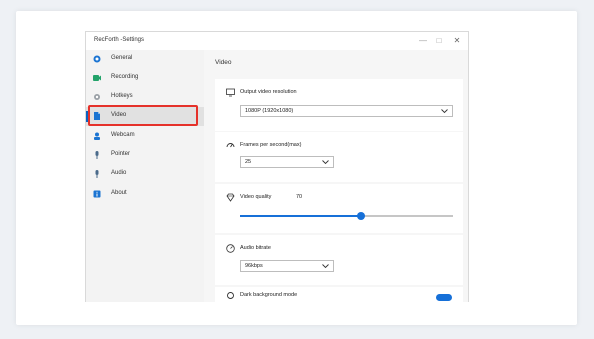  Describe the element at coordinates (287, 162) in the screenshot. I see `fps-dropdown: 25` at that location.